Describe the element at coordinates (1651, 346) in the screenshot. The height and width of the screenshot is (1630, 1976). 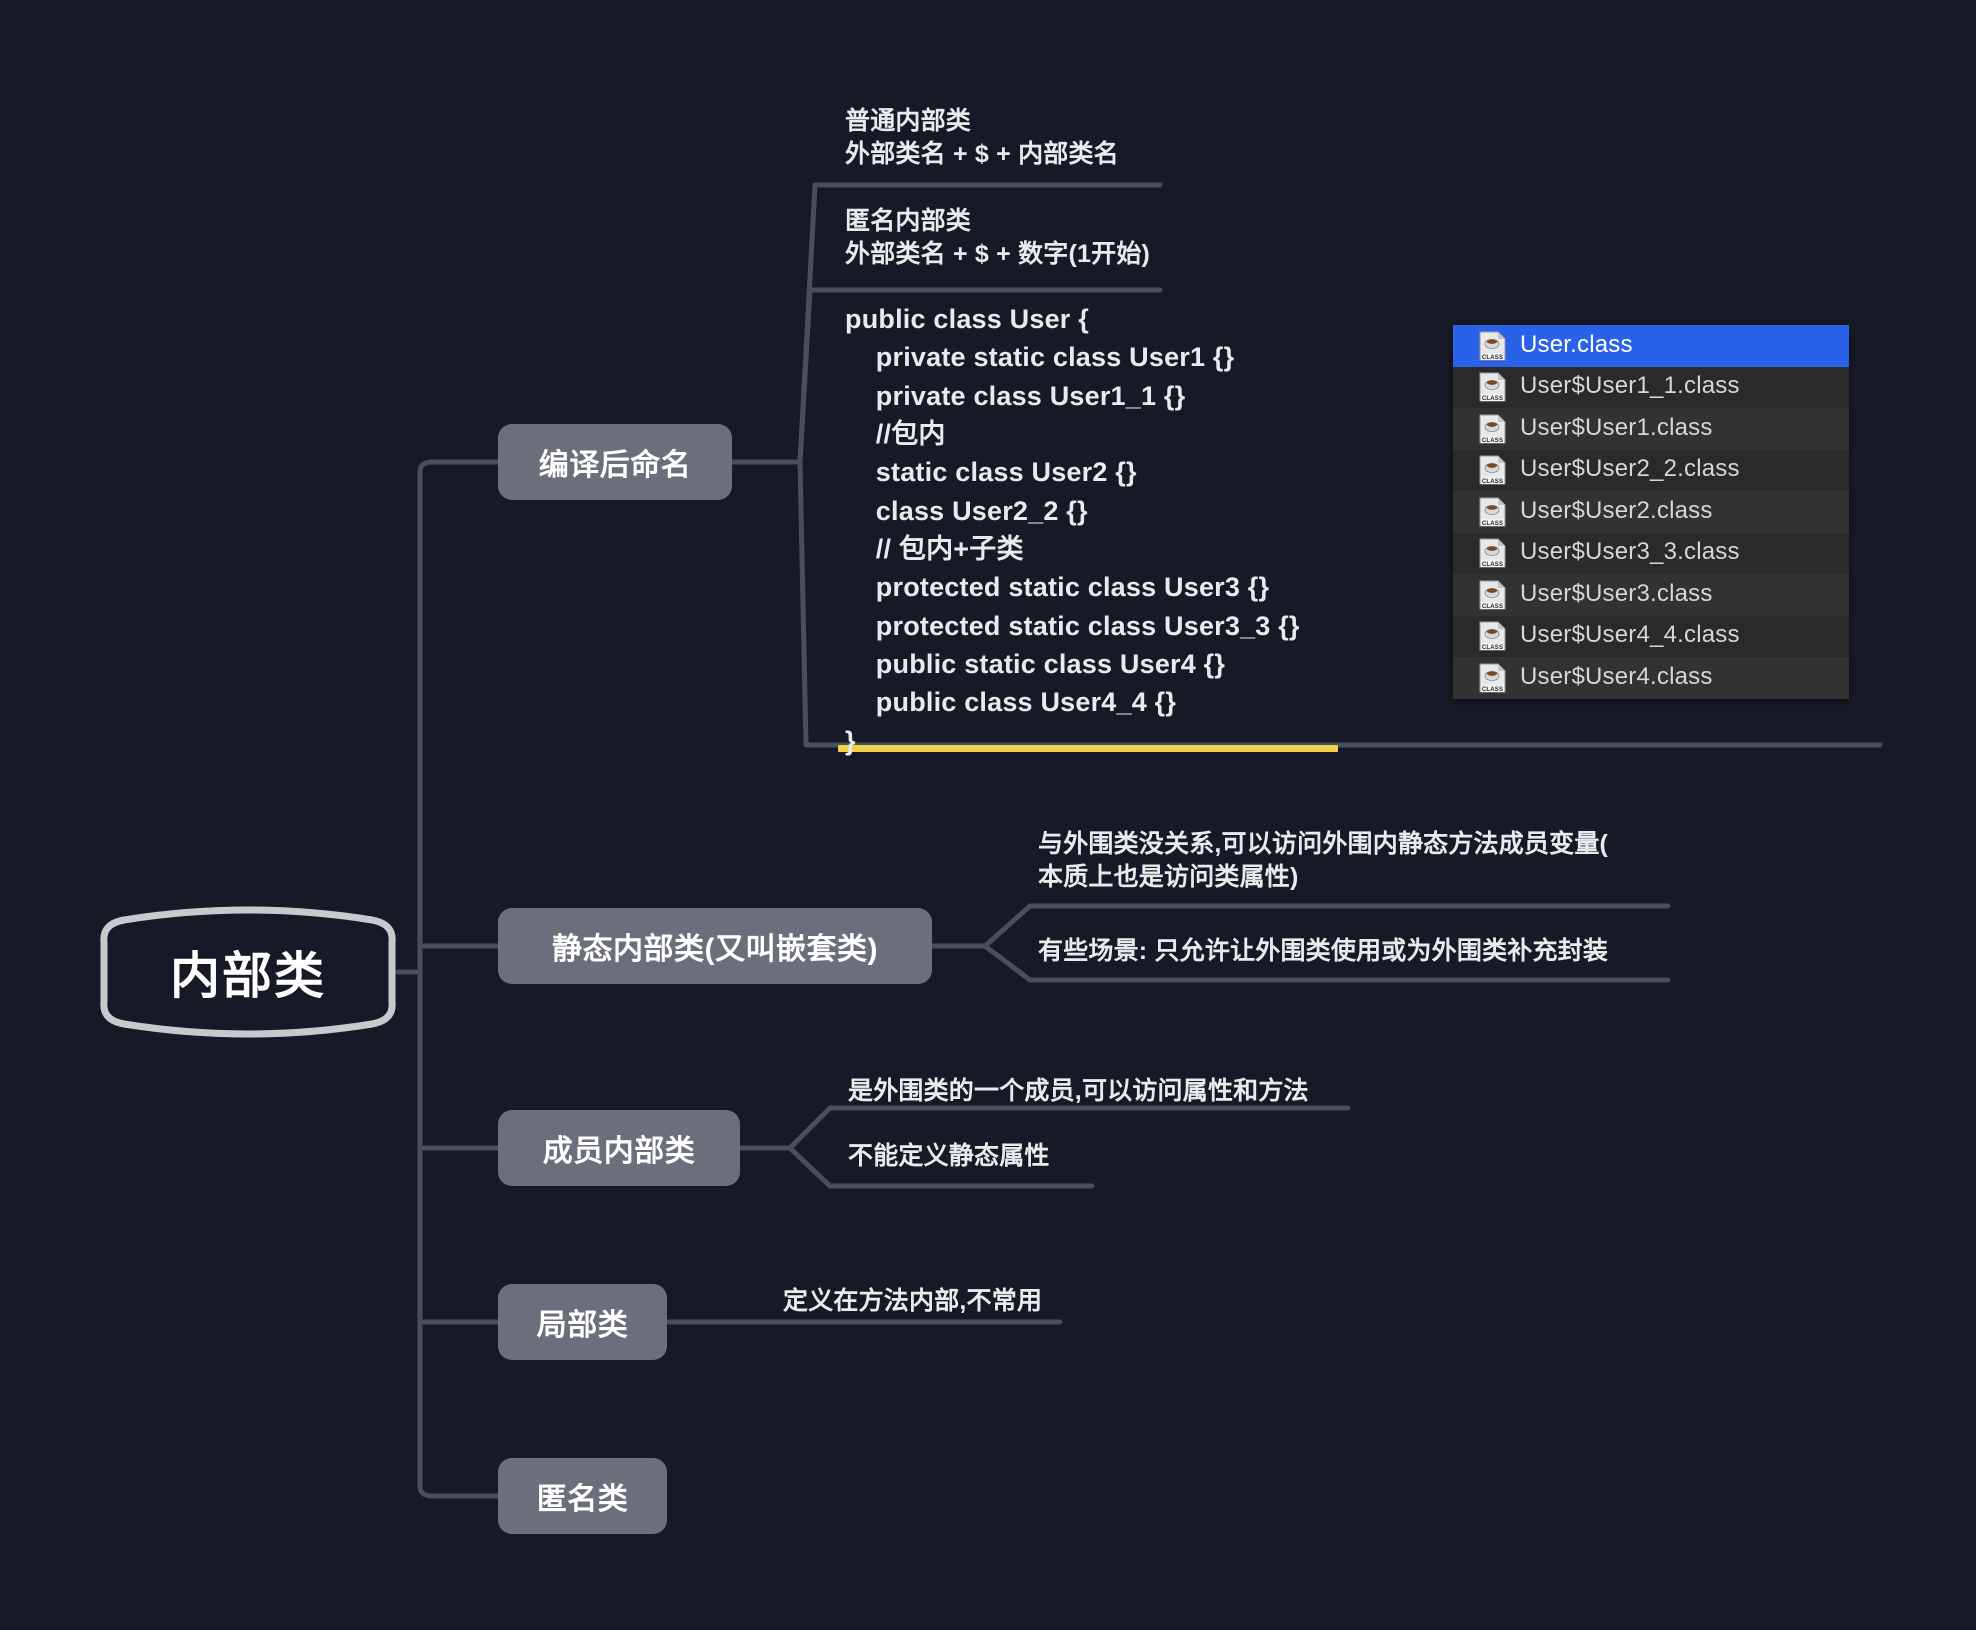
I see `file-list-item: CLASS User.class` at that location.